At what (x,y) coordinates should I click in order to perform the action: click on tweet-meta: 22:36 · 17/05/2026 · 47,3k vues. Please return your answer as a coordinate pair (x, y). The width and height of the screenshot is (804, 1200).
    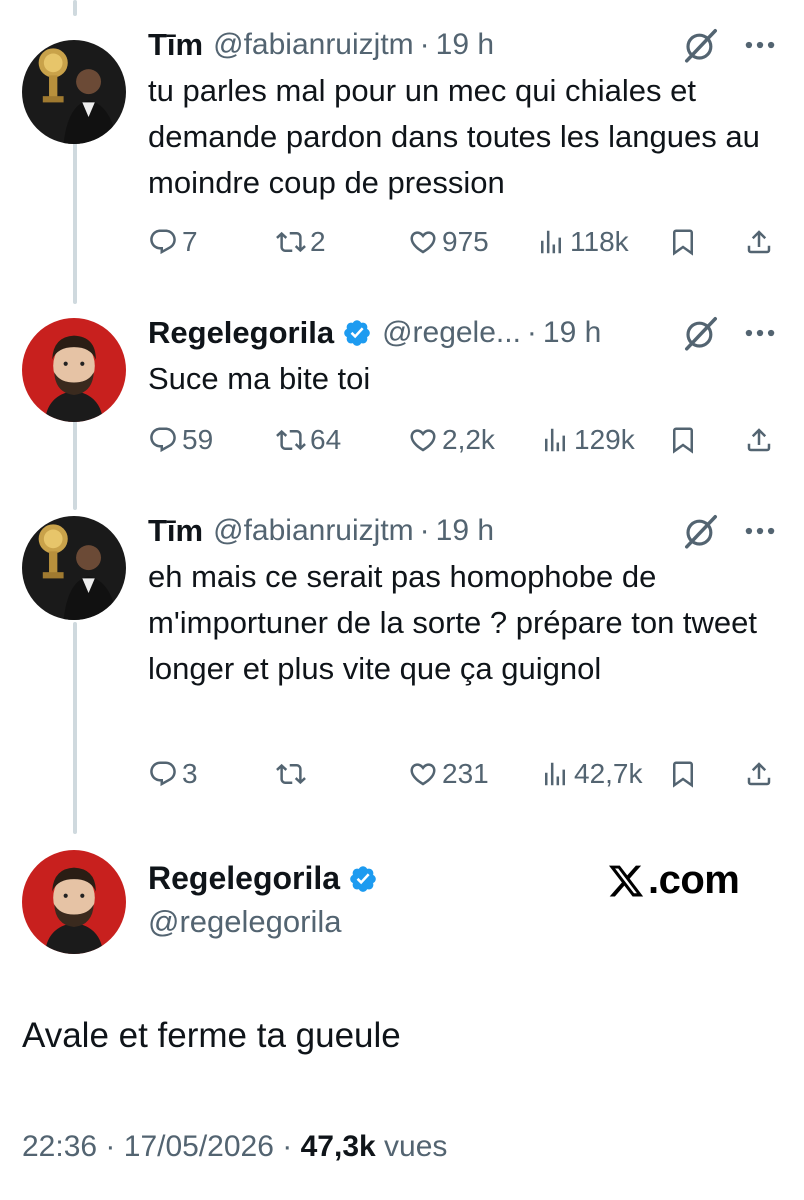
    Looking at the image, I should click on (234, 1147).